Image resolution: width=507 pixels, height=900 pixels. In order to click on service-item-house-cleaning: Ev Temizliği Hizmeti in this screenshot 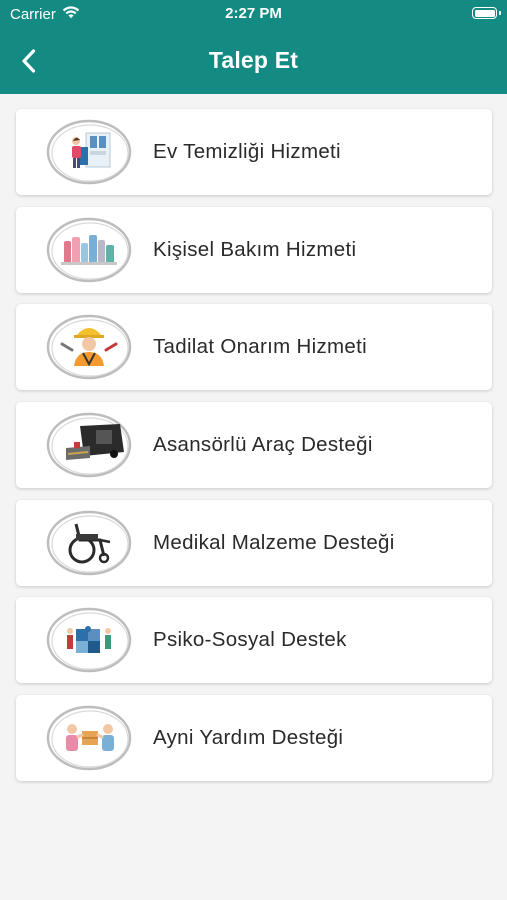, I will do `click(254, 152)`.